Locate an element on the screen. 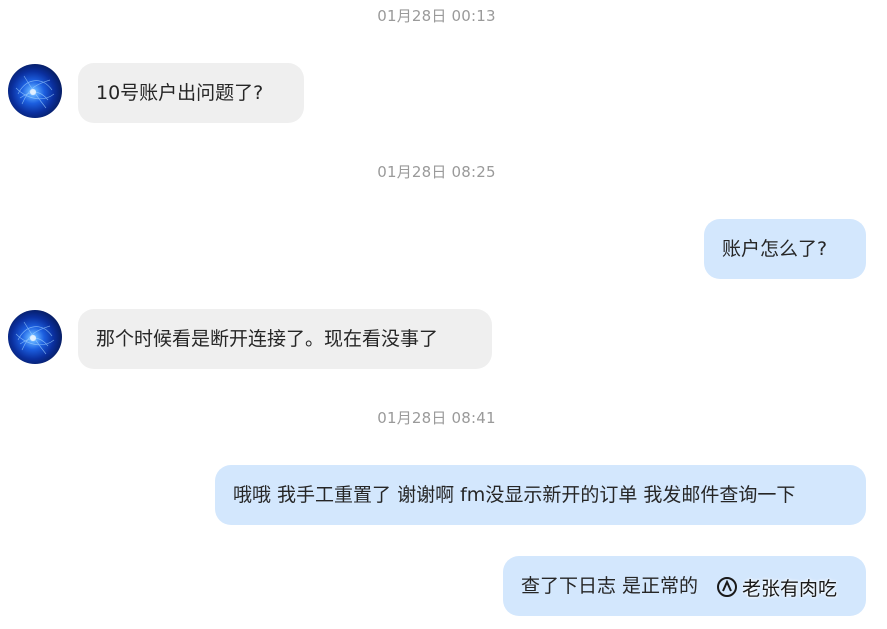  incoming-message-bubble: 10号账户出问题了? is located at coordinates (191, 93).